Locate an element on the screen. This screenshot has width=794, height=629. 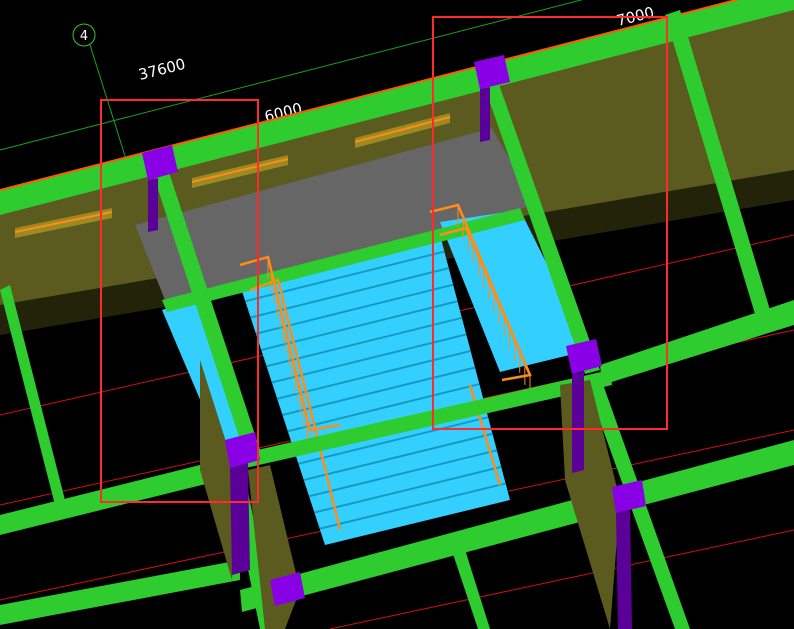
grid-axis-label: 4 is located at coordinates (84, 36).